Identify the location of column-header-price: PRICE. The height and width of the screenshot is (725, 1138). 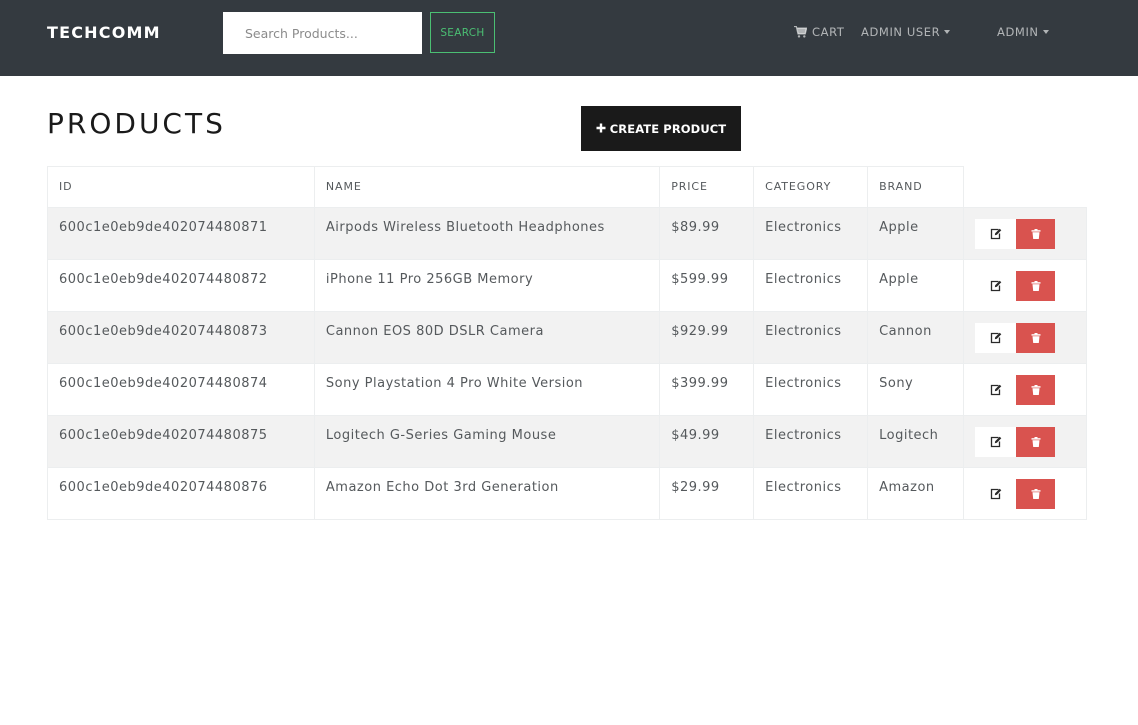
(707, 187).